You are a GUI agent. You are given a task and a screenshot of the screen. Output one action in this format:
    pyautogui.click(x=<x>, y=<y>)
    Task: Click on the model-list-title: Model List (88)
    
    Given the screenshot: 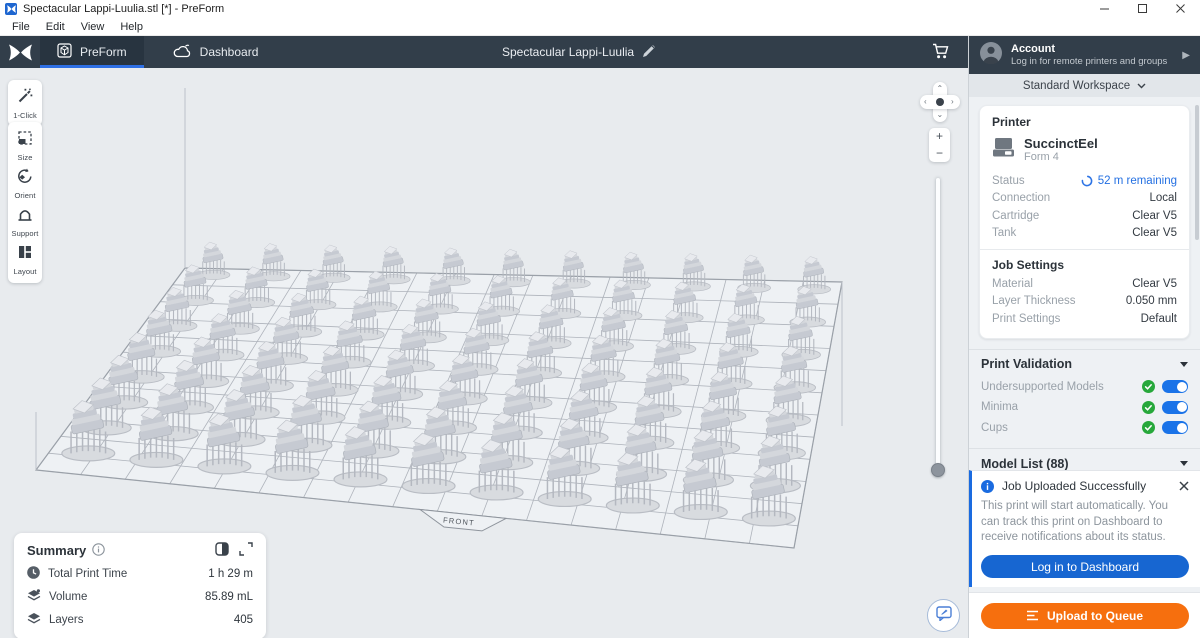 What is the action you would take?
    pyautogui.click(x=1025, y=463)
    